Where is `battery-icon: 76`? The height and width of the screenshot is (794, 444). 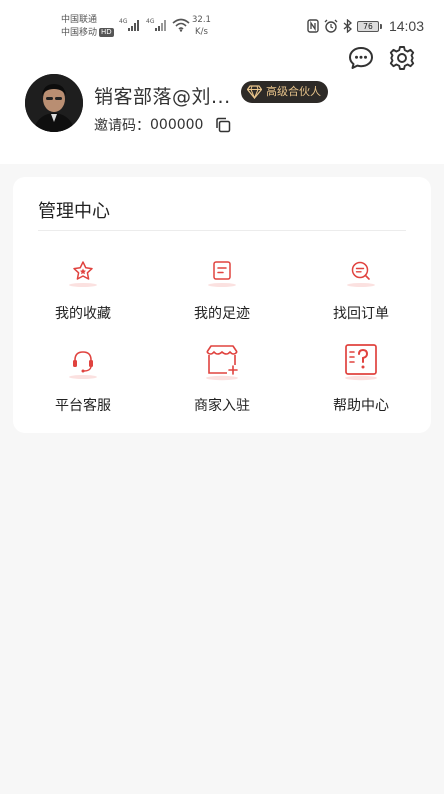 battery-icon: 76 is located at coordinates (369, 26).